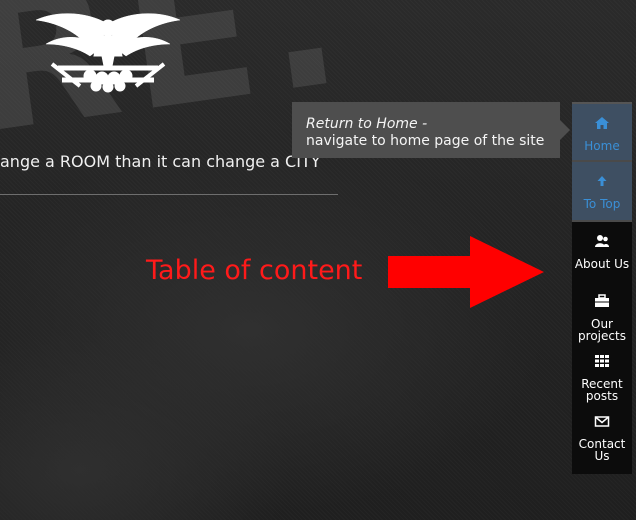 The image size is (636, 520). I want to click on red-arrow-icon, so click(466, 272).